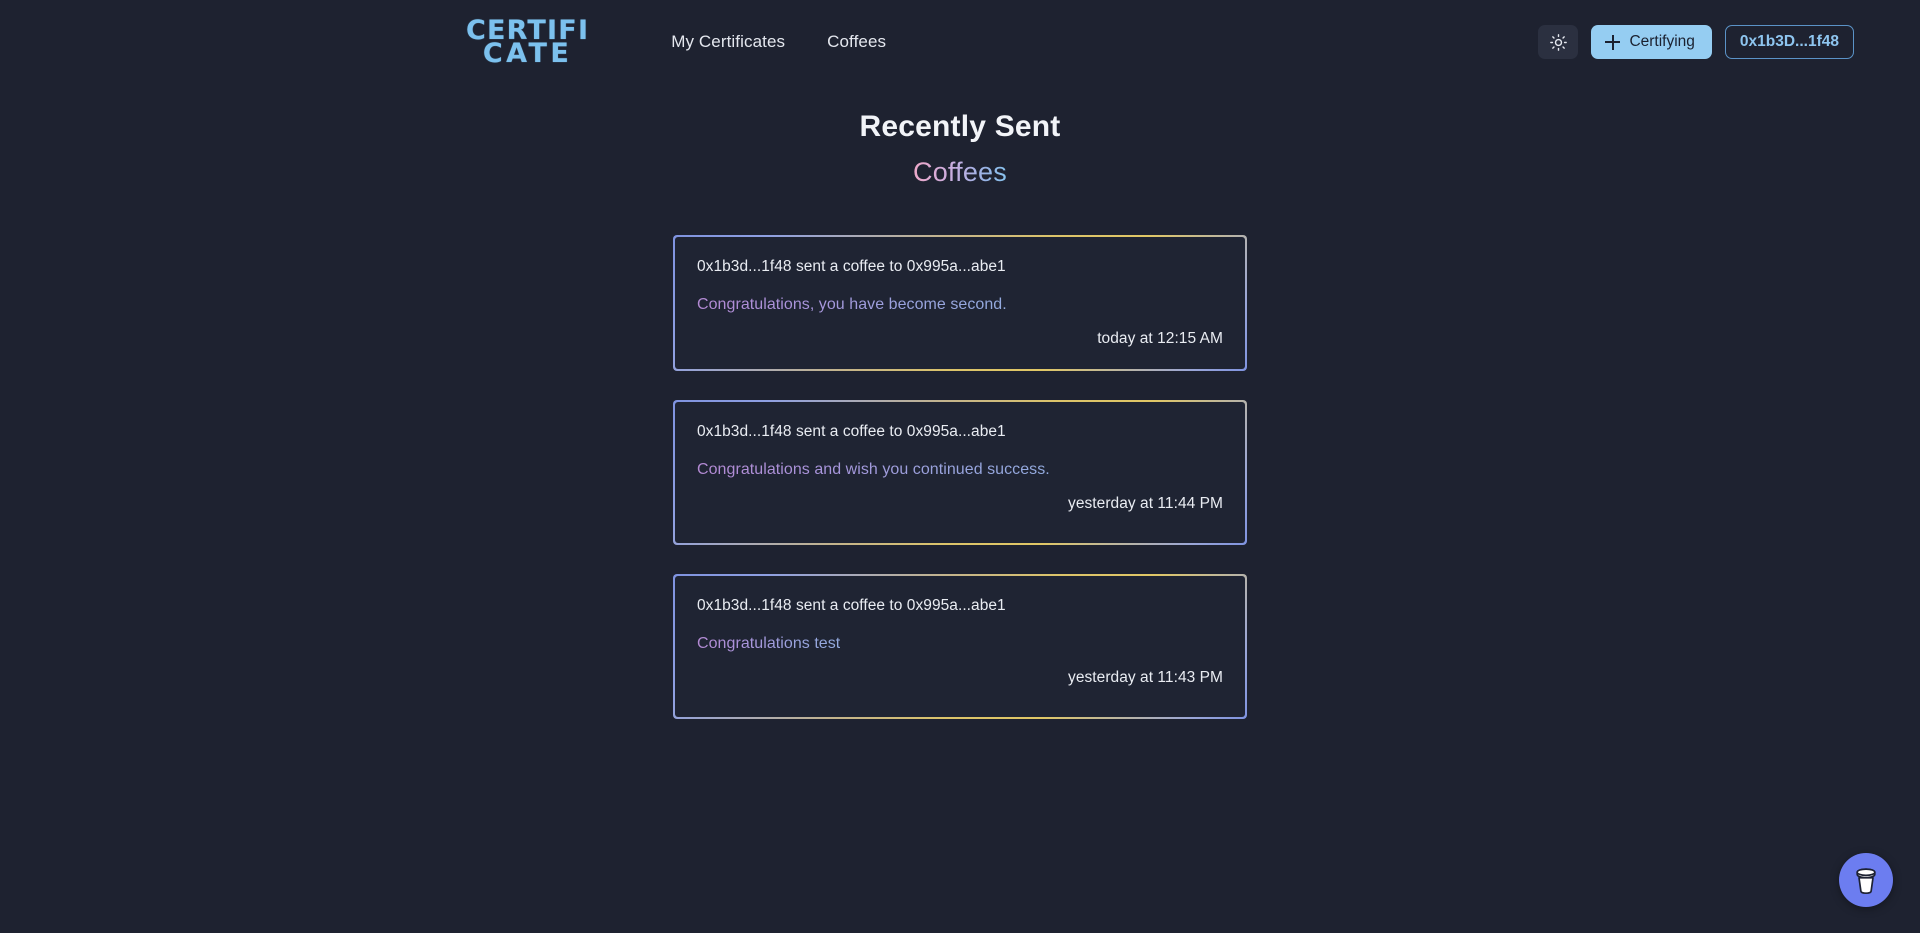 The image size is (1920, 933). I want to click on coffee-card-message: Congratulations test, so click(769, 643).